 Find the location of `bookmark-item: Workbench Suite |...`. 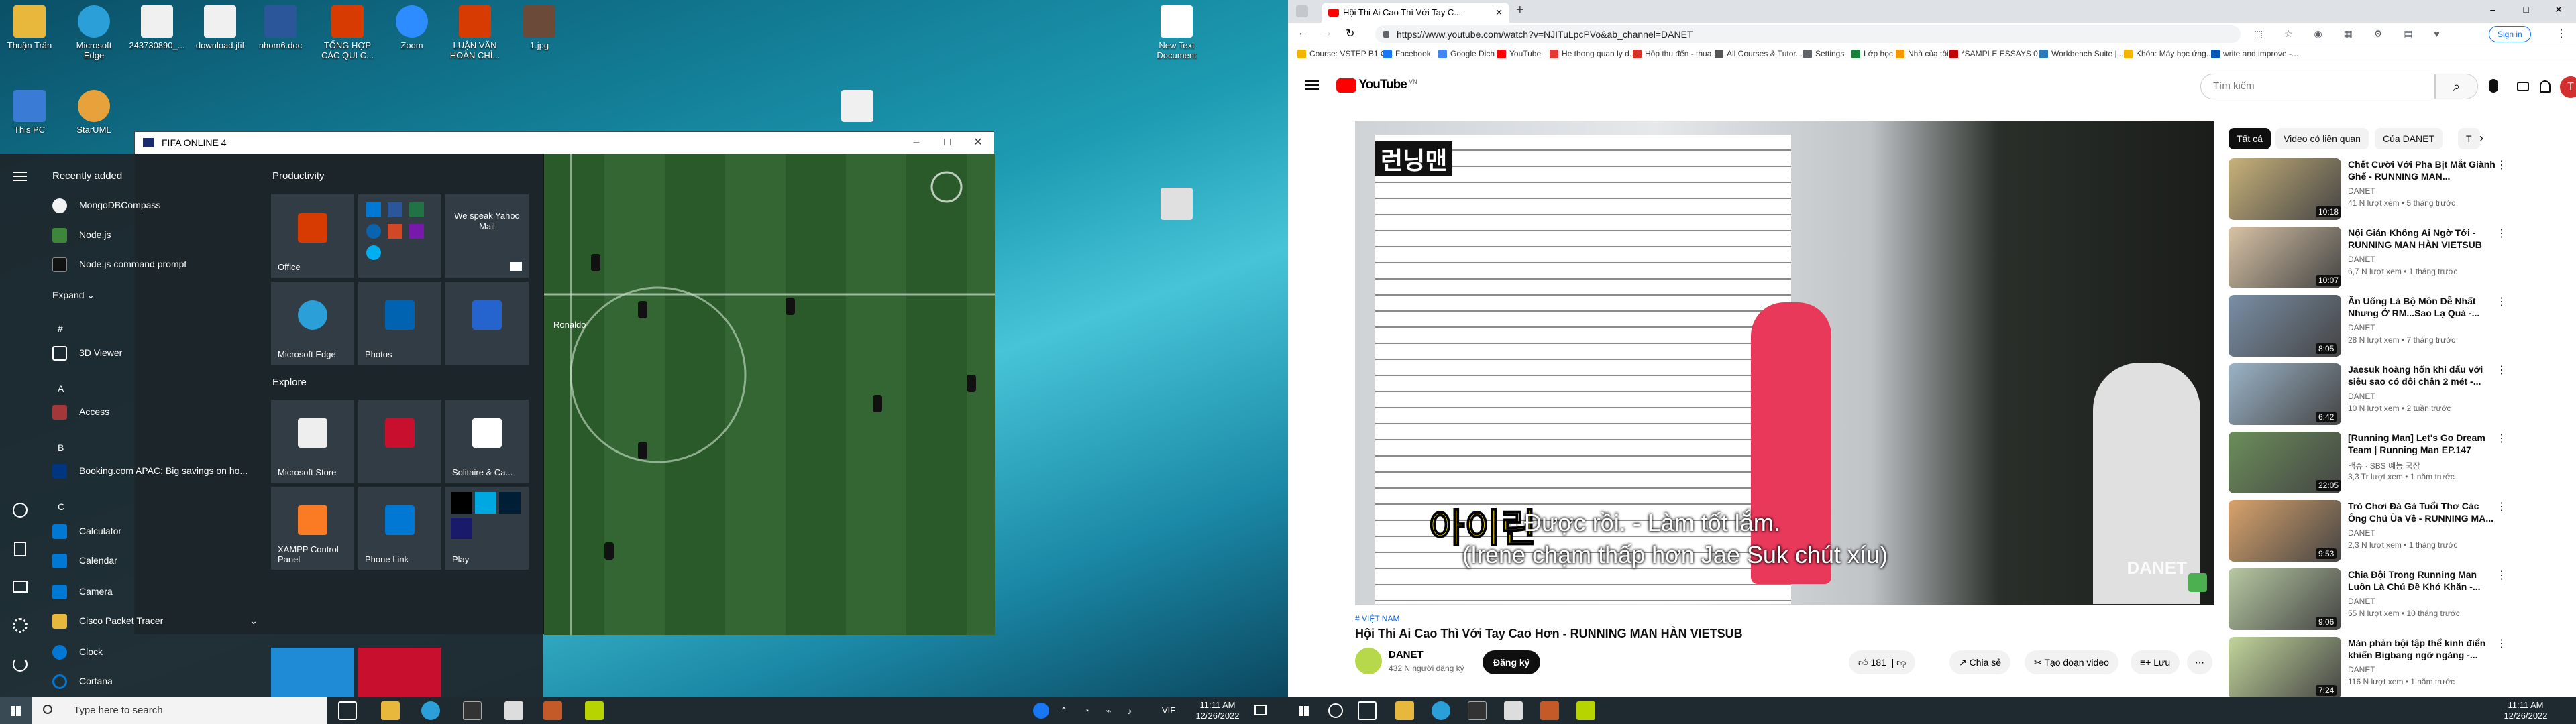

bookmark-item: Workbench Suite |... is located at coordinates (2081, 53).